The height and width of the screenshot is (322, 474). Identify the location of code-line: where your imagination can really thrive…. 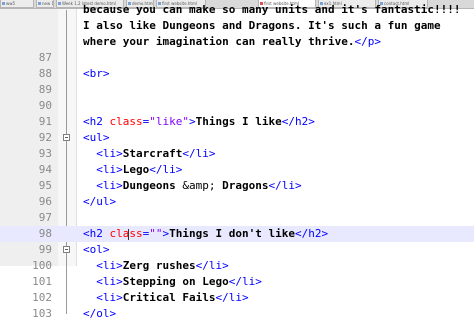
(237, 42).